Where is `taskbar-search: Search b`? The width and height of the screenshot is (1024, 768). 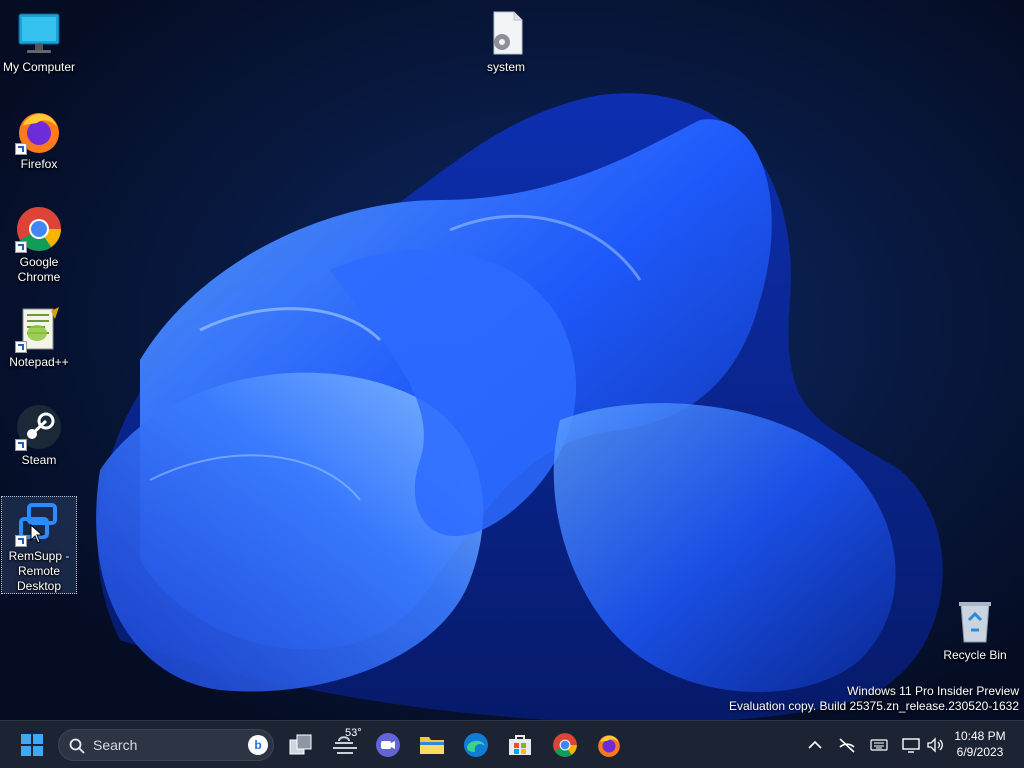 taskbar-search: Search b is located at coordinates (166, 745).